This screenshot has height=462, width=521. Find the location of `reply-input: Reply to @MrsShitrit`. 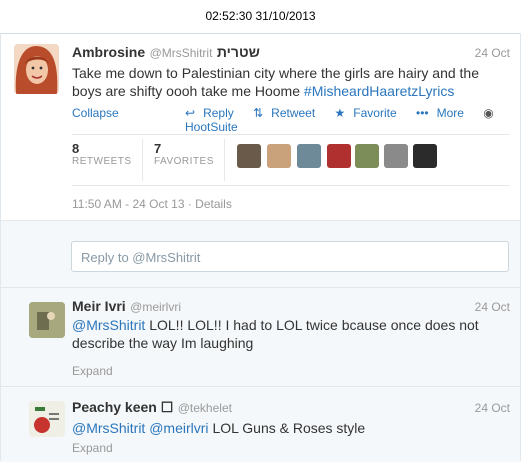

reply-input: Reply to @MrsShitrit is located at coordinates (290, 256).